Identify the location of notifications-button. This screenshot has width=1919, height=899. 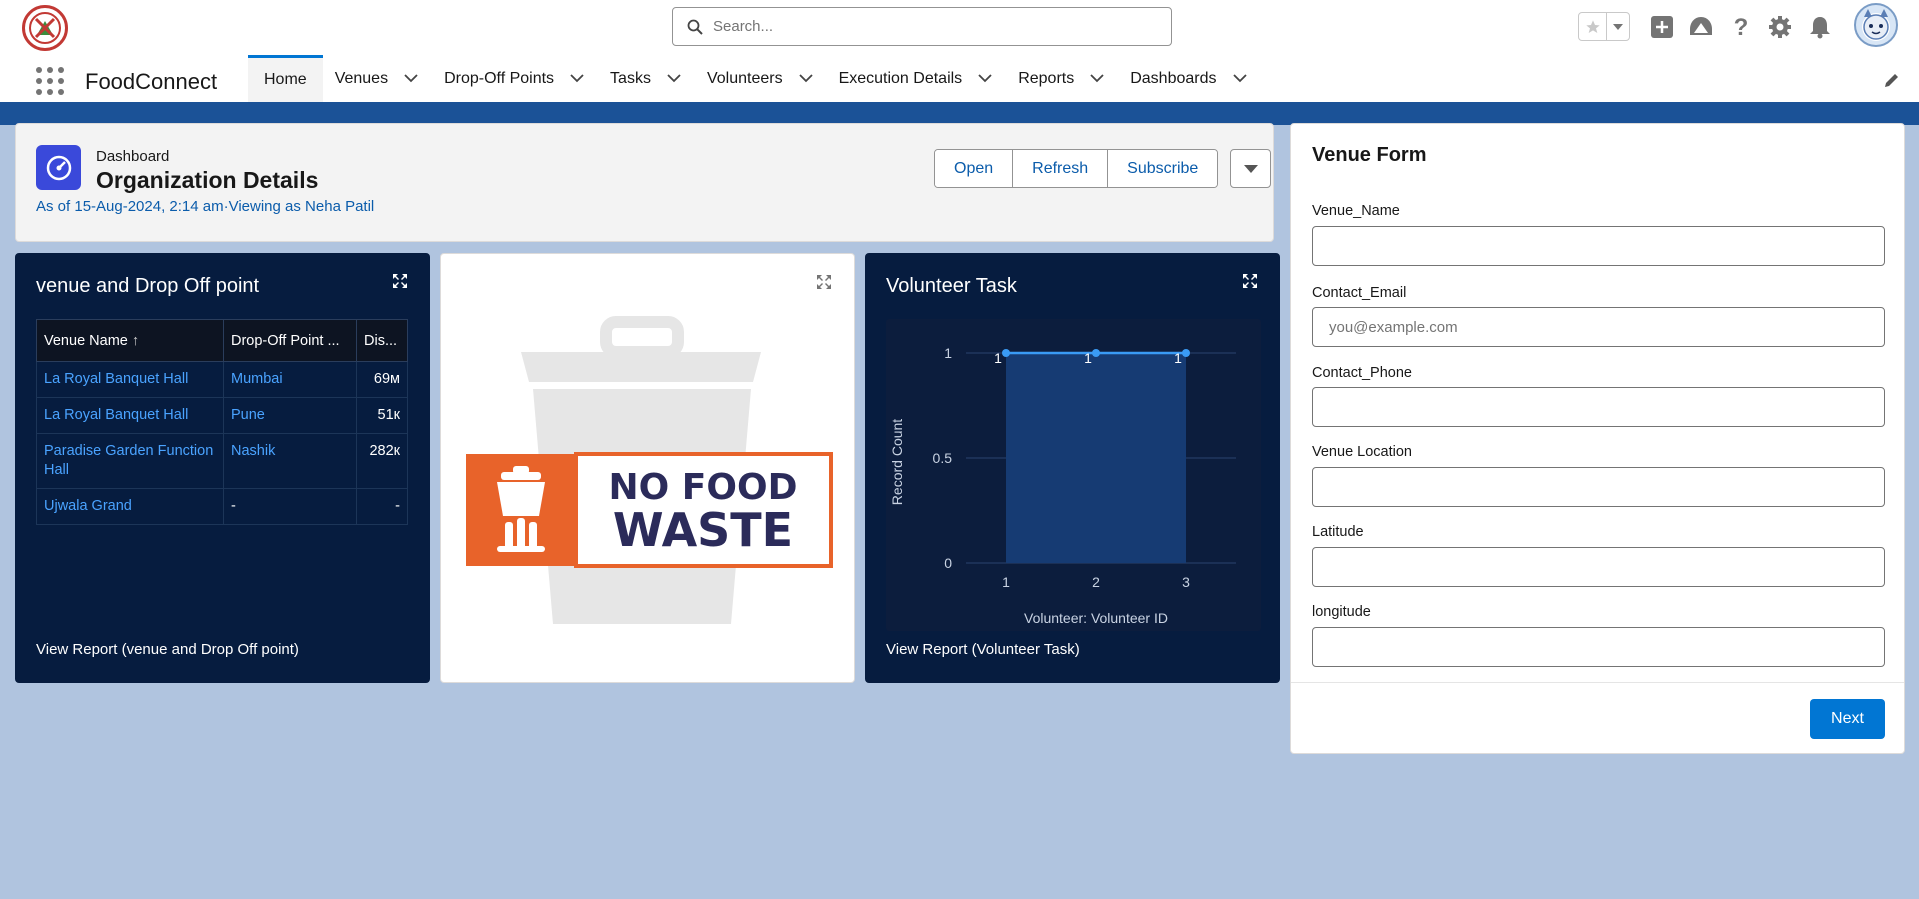
(1820, 27).